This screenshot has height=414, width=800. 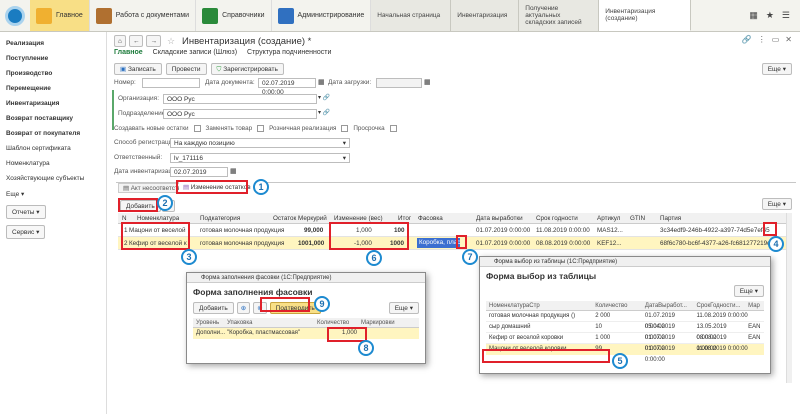 I want to click on section-catalogs: Справочники, so click(x=234, y=15).